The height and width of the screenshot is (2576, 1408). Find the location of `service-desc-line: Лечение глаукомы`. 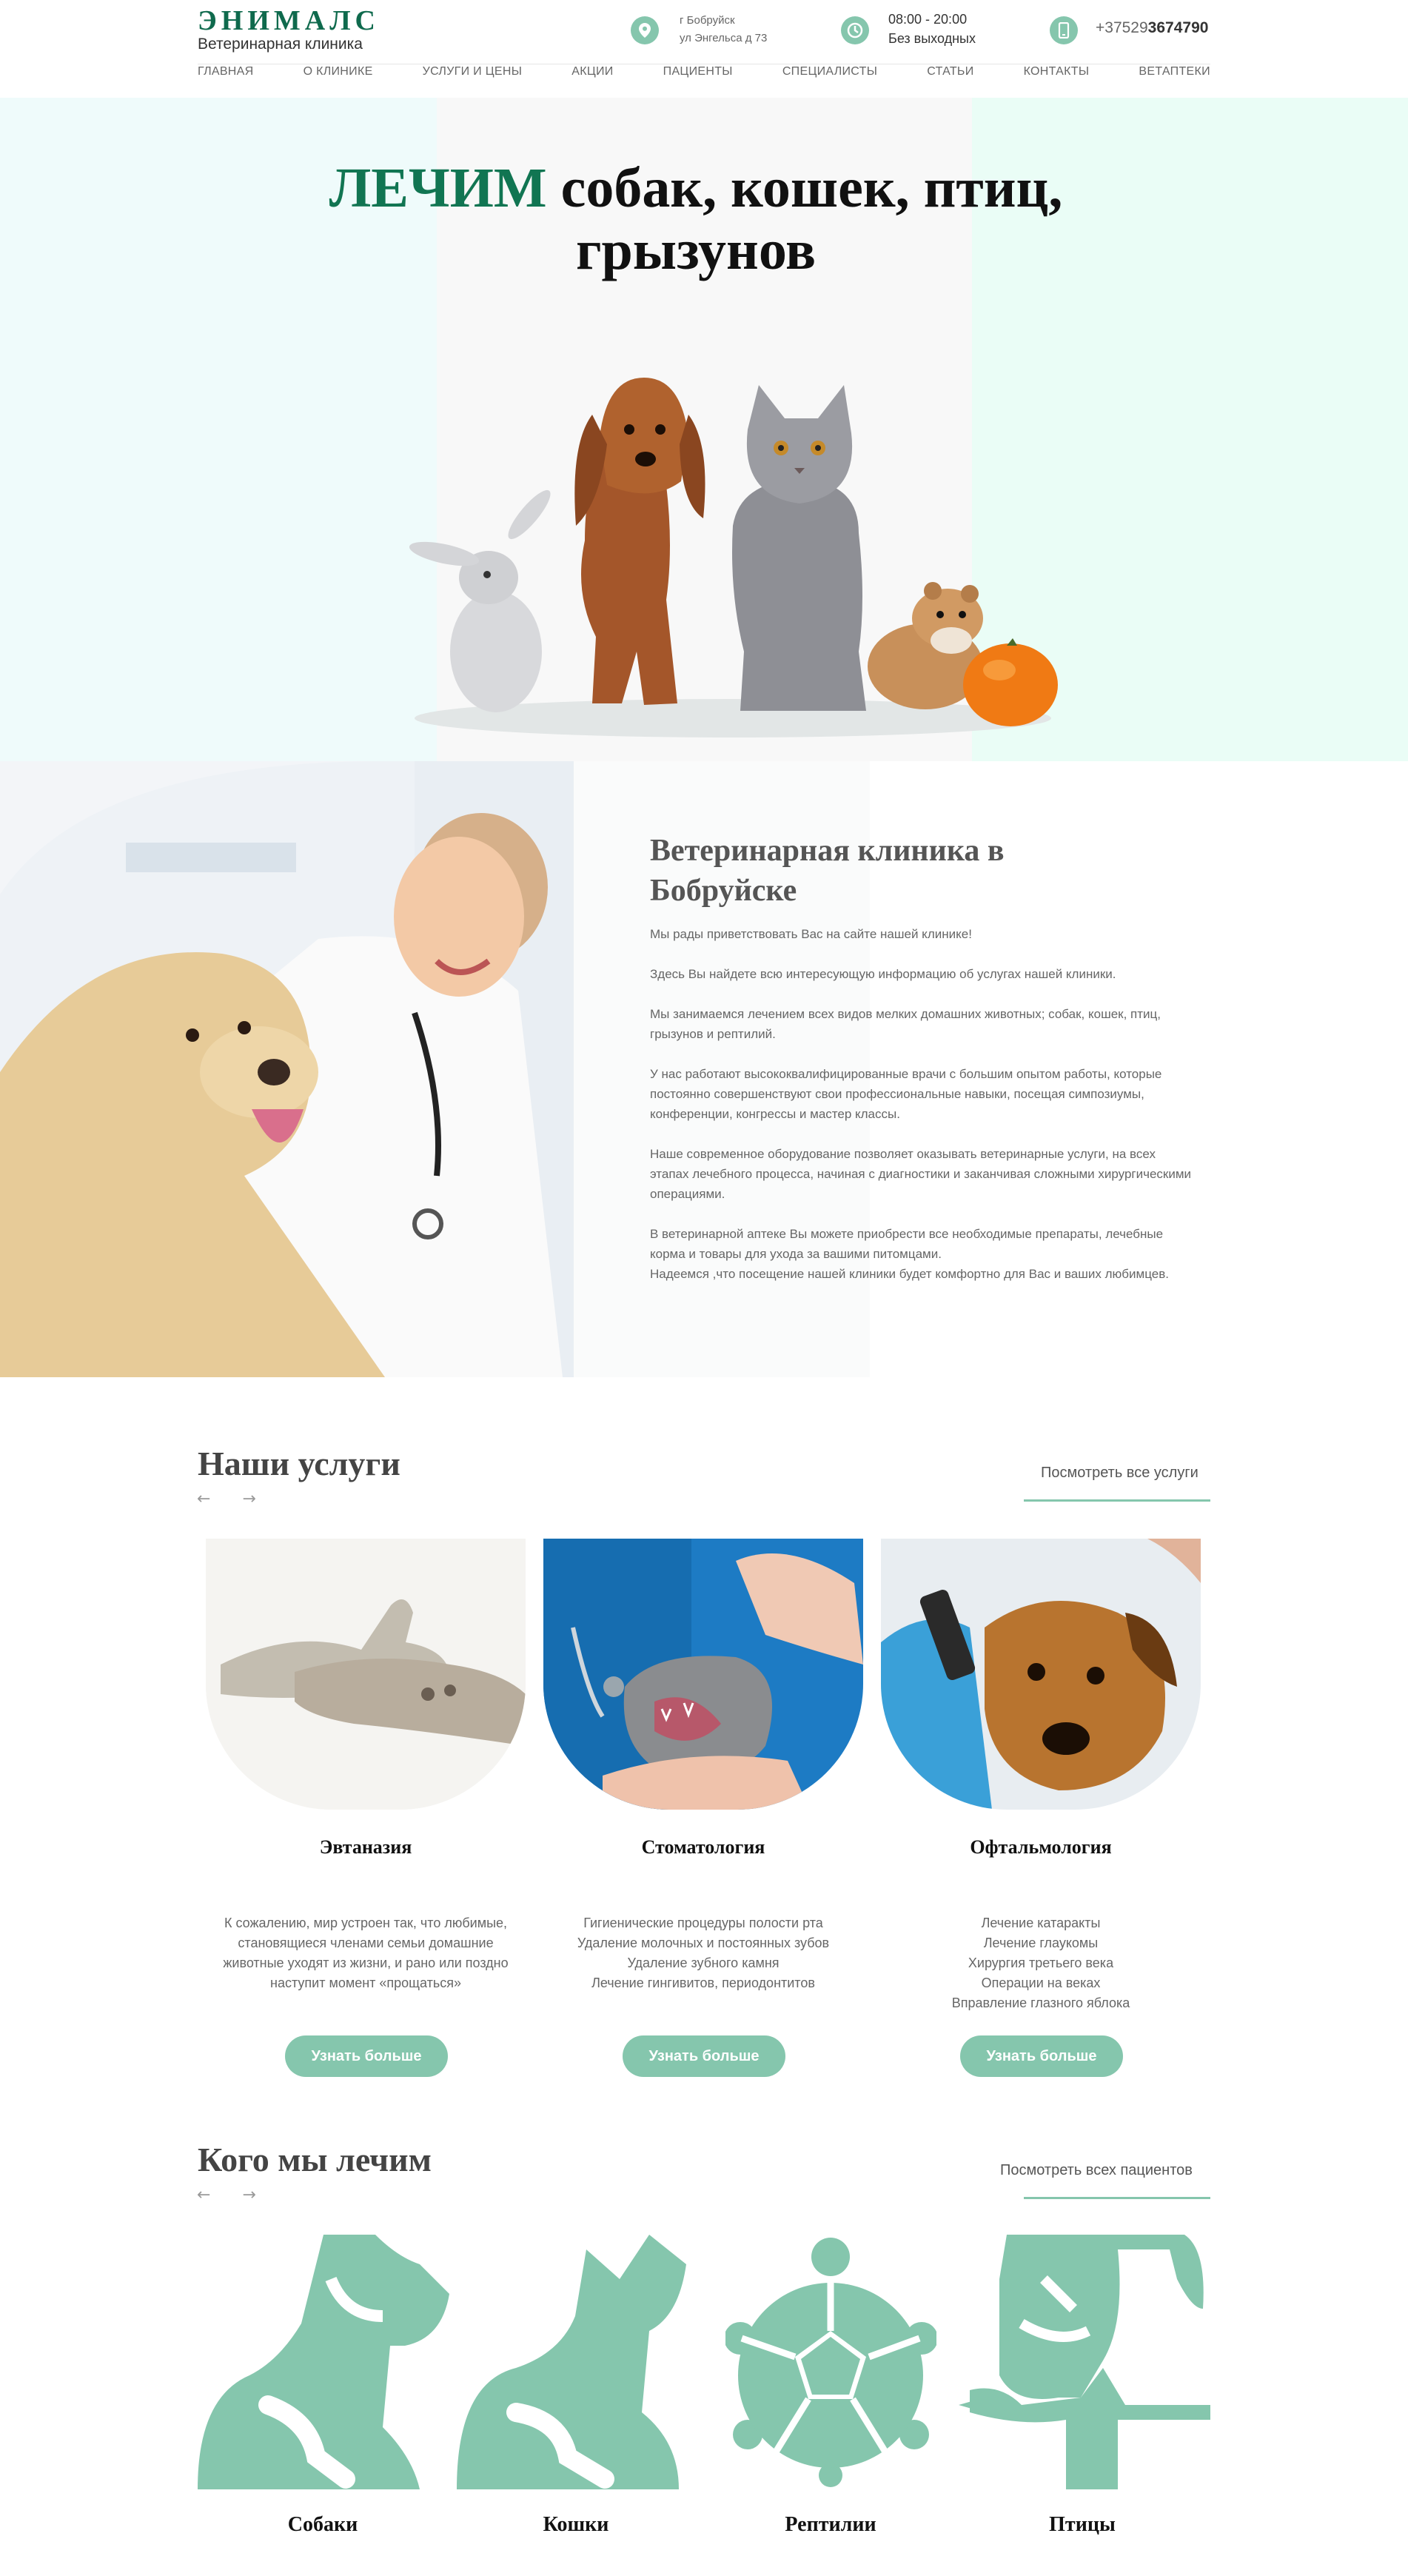

service-desc-line: Лечение глаукомы is located at coordinates (1041, 1943).